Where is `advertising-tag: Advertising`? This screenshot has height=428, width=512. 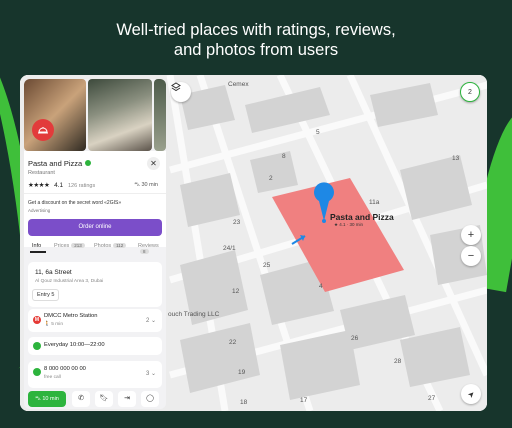
advertising-tag: Advertising is located at coordinates (39, 210).